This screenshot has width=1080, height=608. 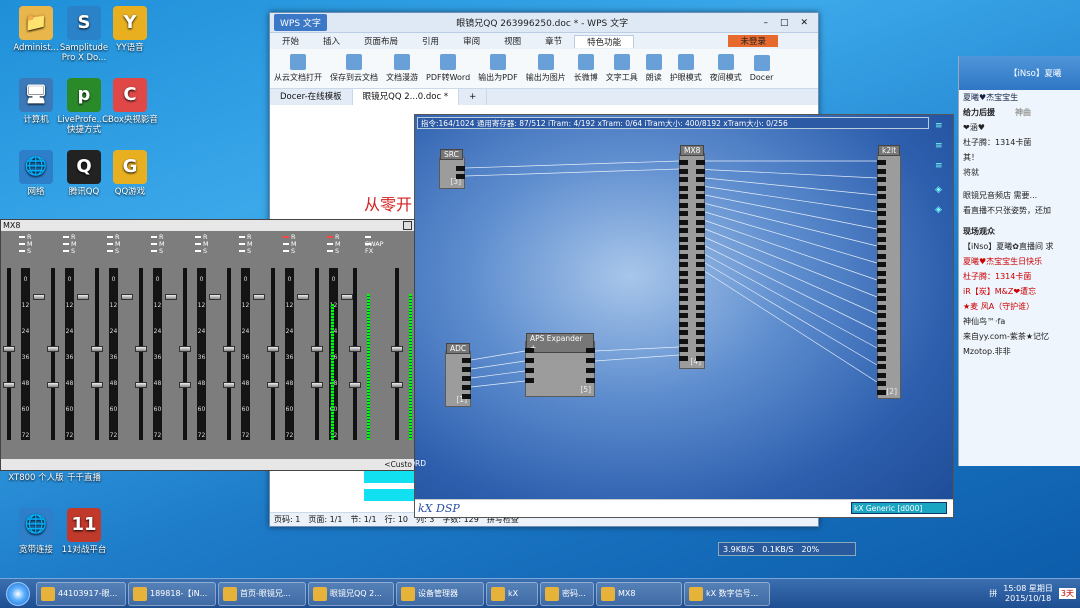 I want to click on ribbon-button: 护眼模式, so click(x=686, y=68).